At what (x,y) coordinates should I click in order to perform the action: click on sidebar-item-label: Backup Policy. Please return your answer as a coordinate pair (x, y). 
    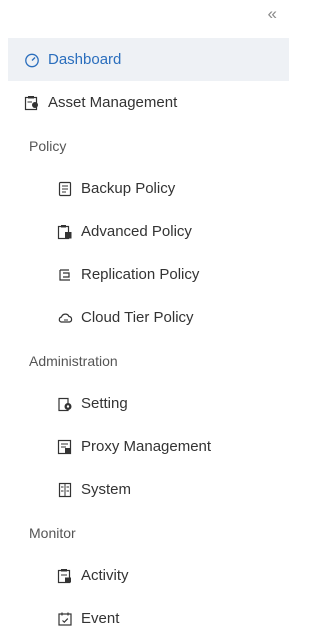
    Looking at the image, I should click on (128, 188).